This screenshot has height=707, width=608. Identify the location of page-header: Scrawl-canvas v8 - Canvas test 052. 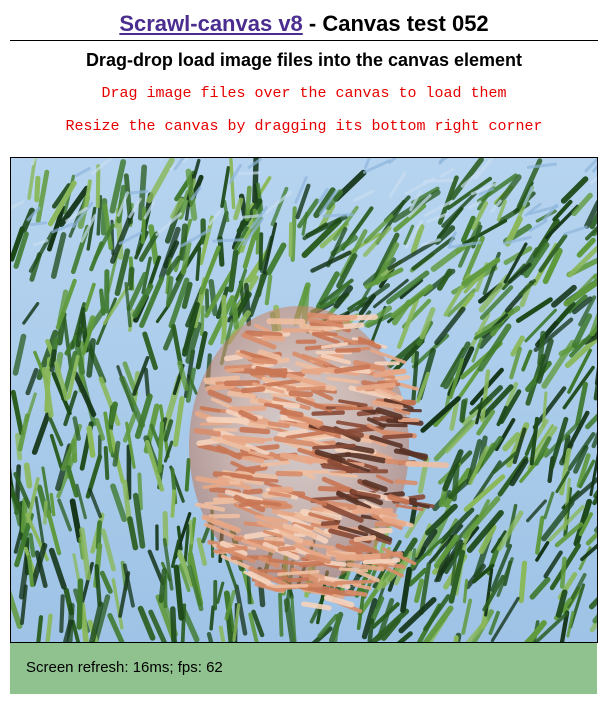
(304, 20).